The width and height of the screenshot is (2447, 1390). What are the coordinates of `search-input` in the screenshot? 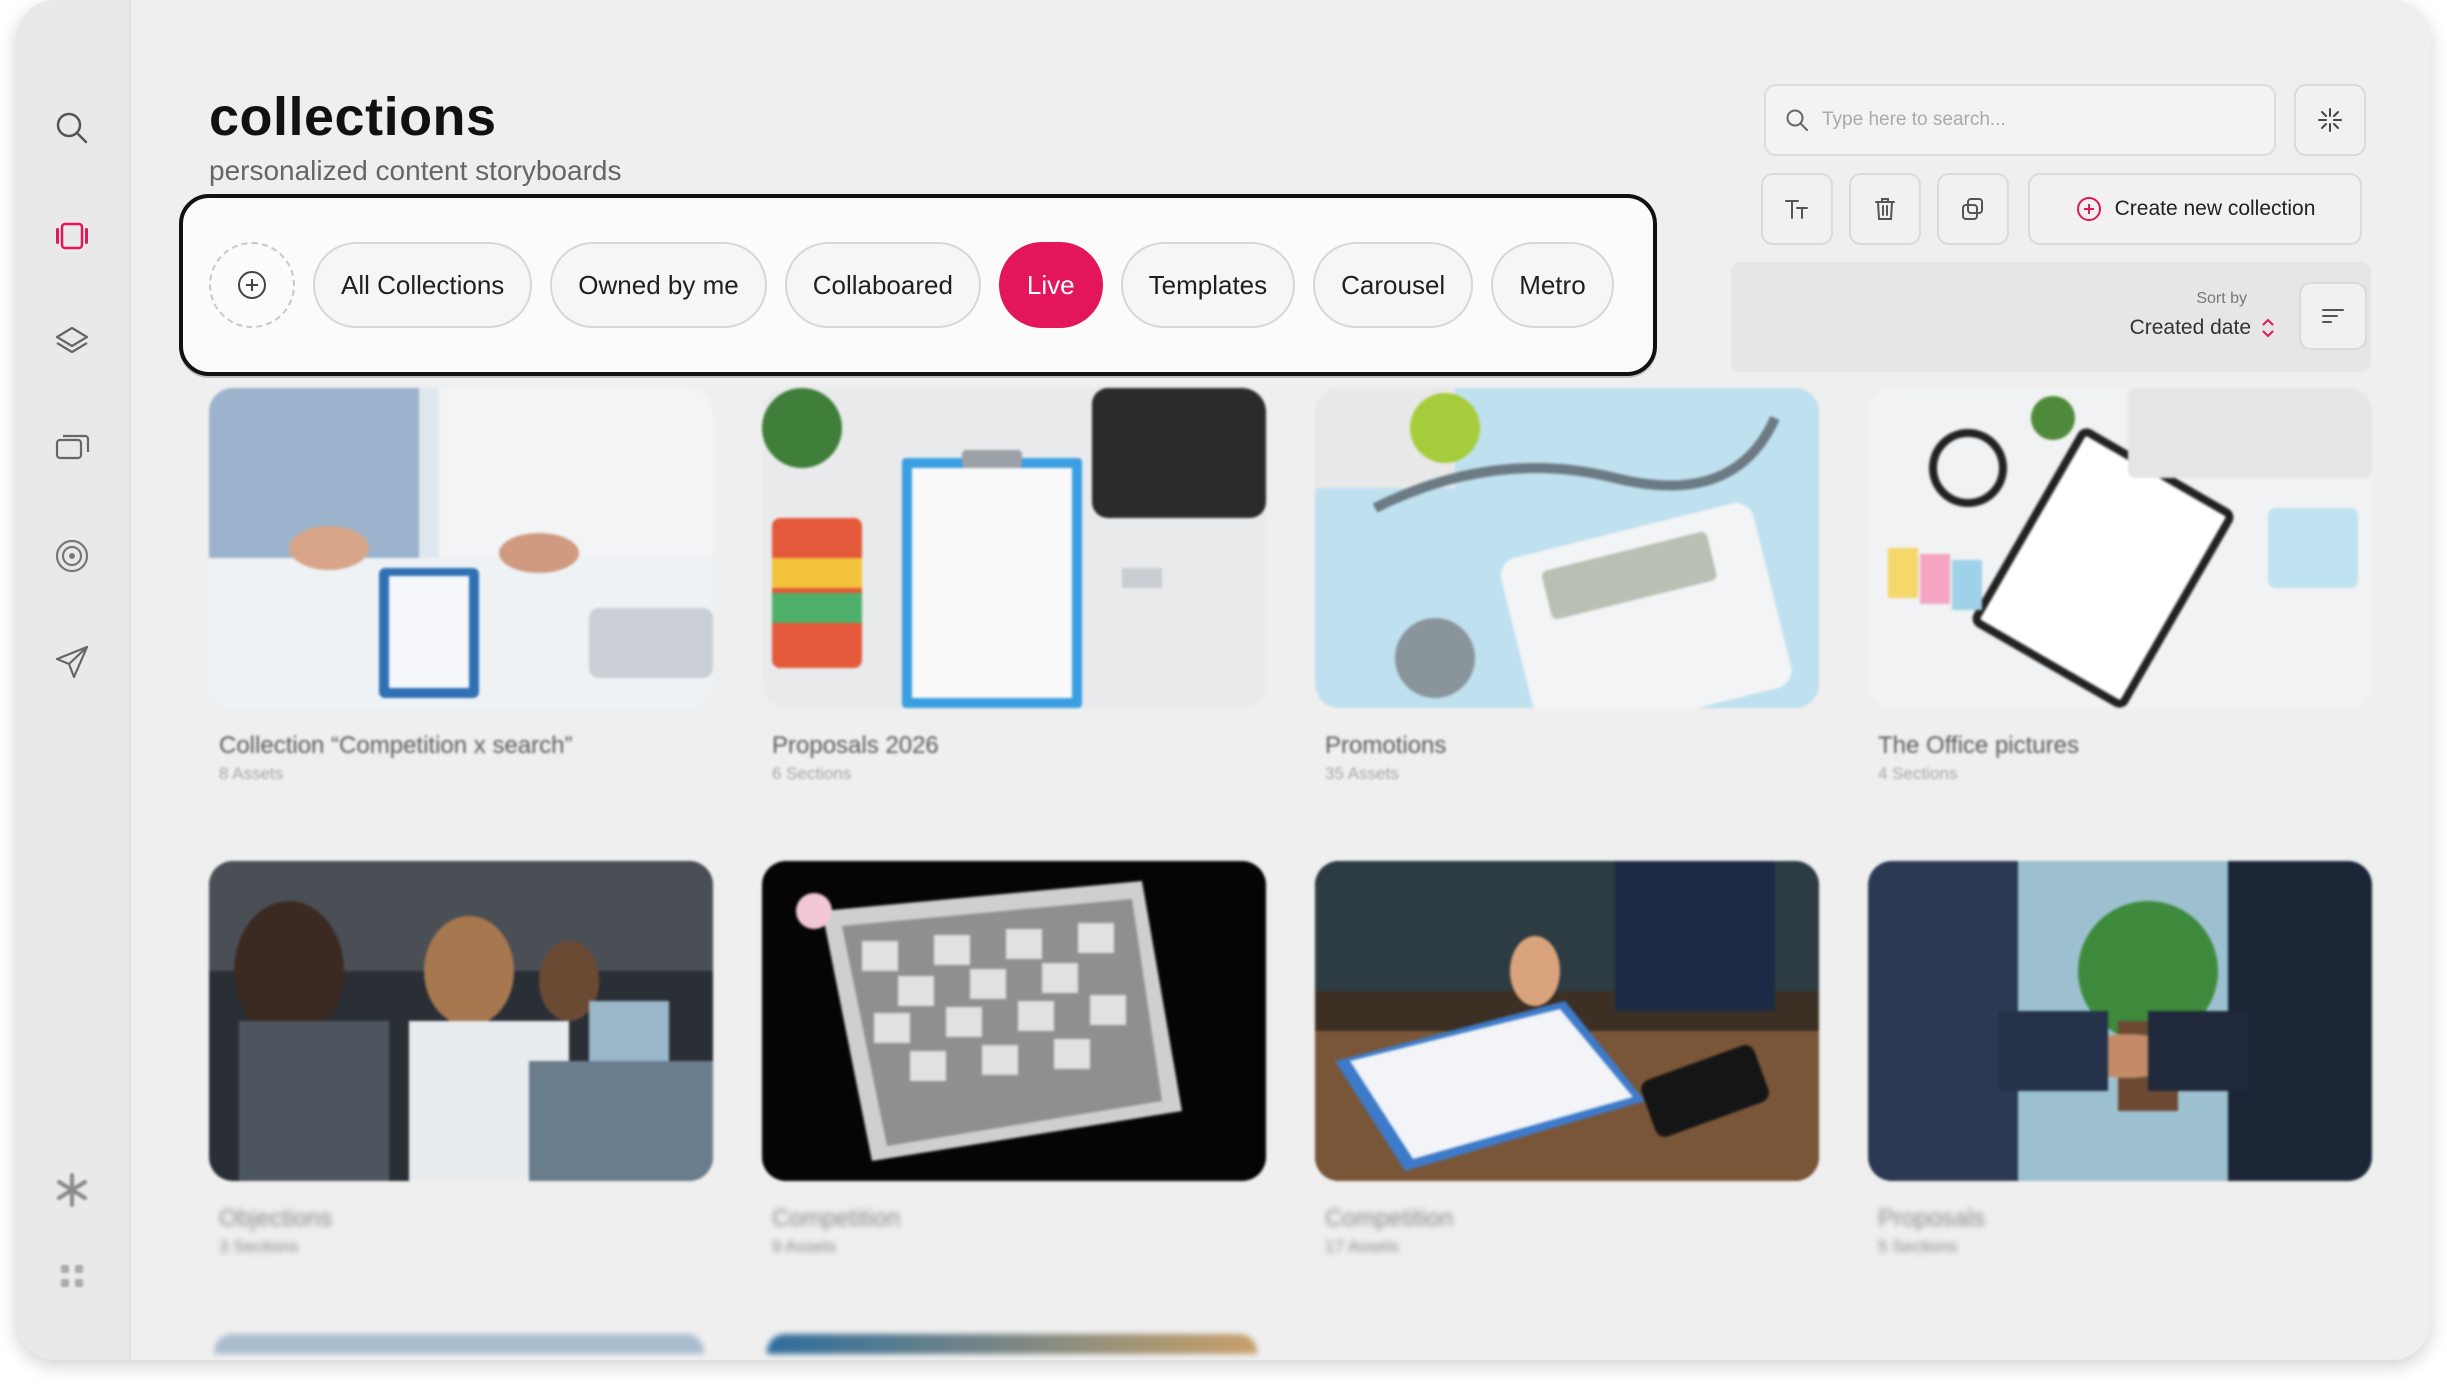 It's located at (2032, 120).